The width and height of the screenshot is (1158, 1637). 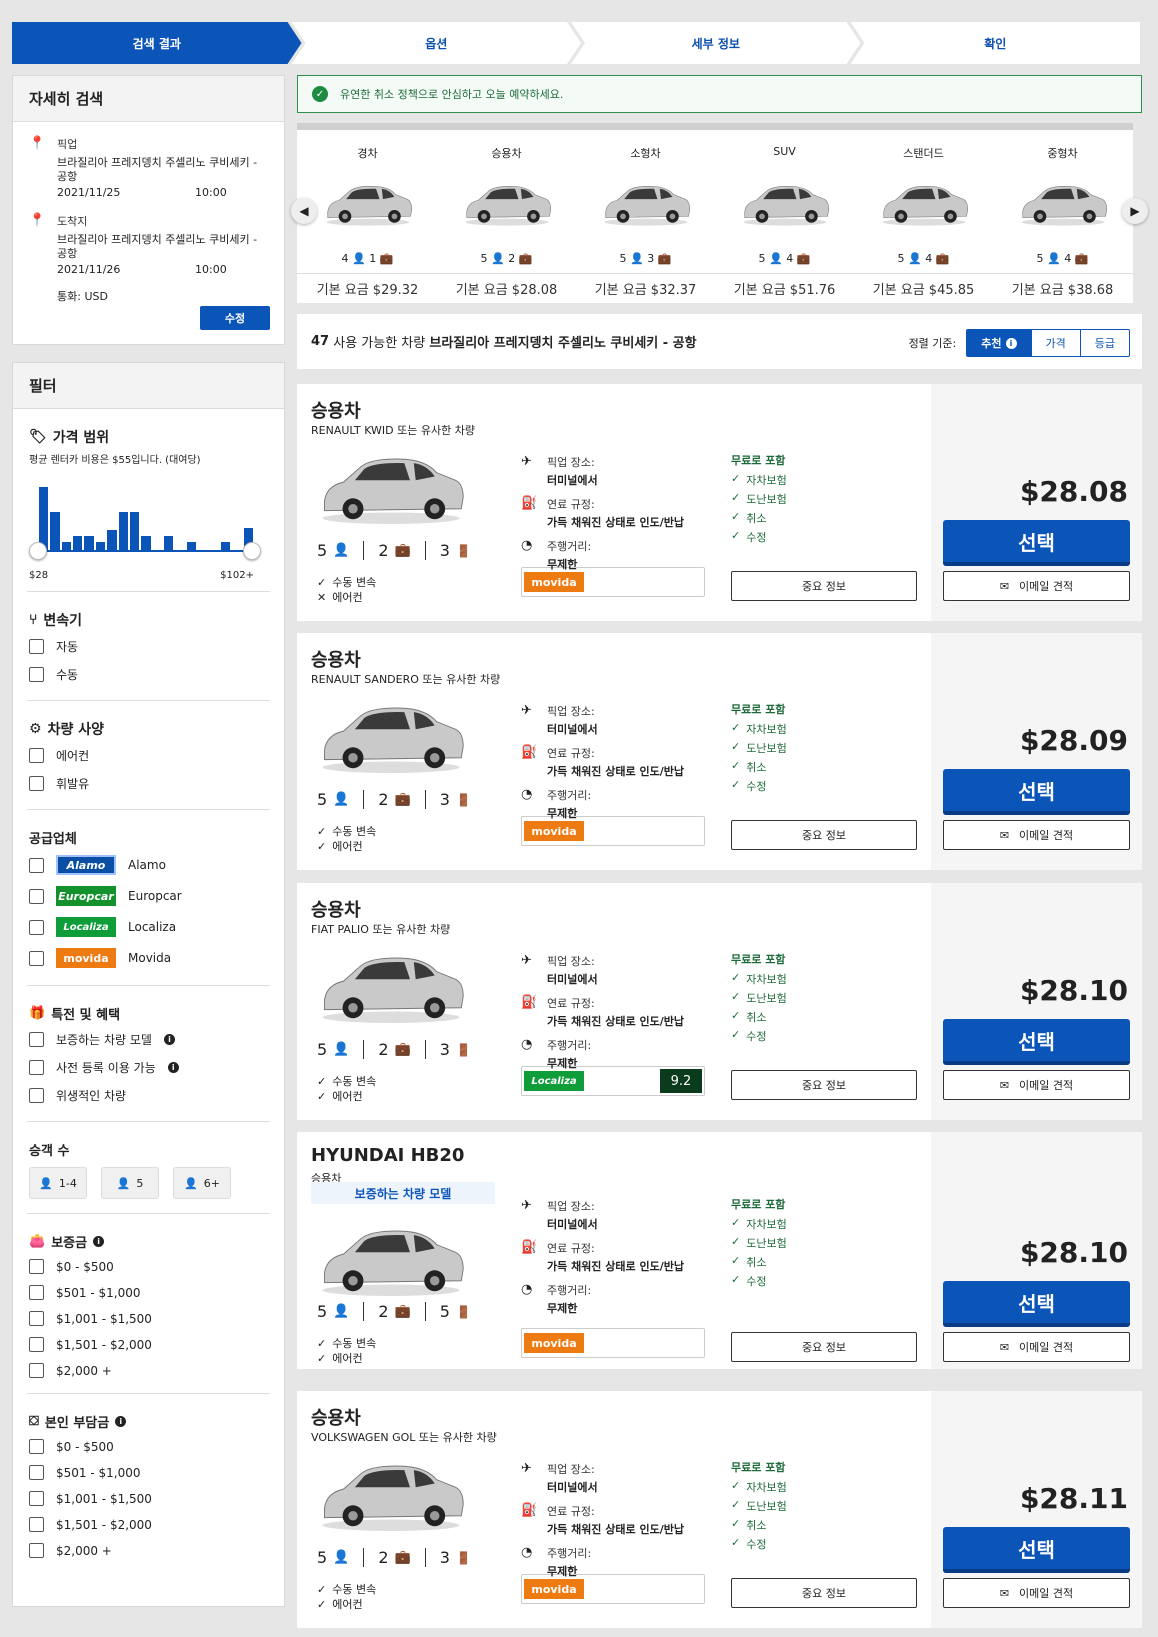 I want to click on filter-manual: 수동, so click(x=141, y=674).